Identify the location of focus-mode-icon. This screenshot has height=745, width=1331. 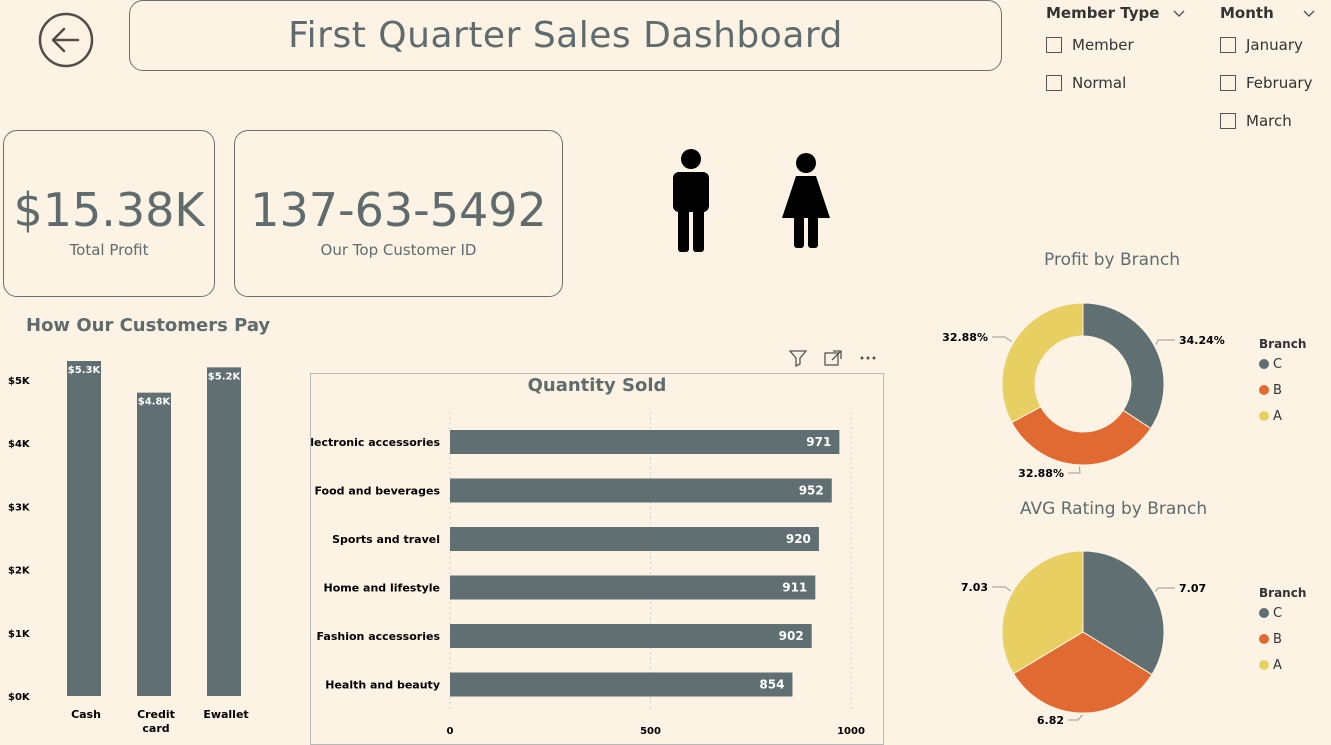
(833, 358).